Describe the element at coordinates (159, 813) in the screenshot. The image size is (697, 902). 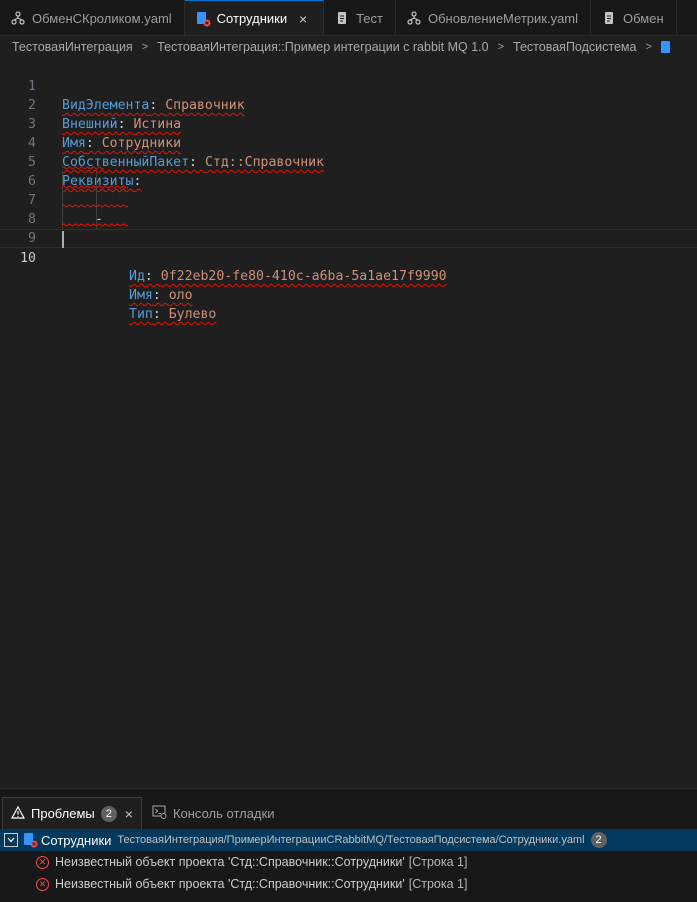
I see `debug-console-icon` at that location.